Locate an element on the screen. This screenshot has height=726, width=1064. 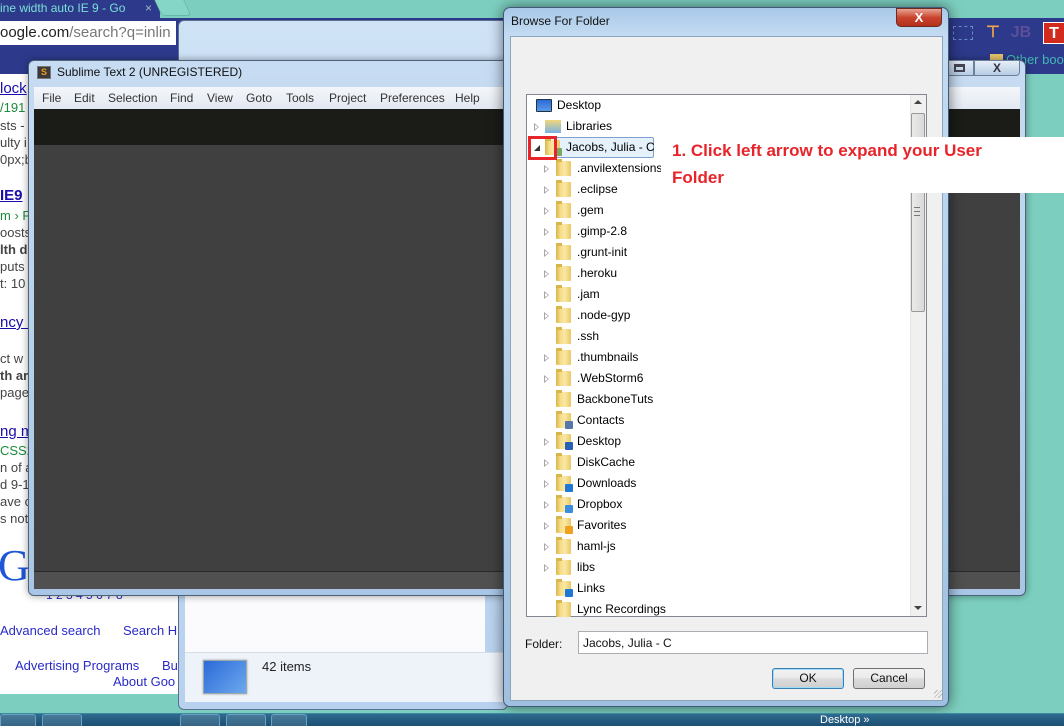
resize-grip-icon is located at coordinates (938, 694).